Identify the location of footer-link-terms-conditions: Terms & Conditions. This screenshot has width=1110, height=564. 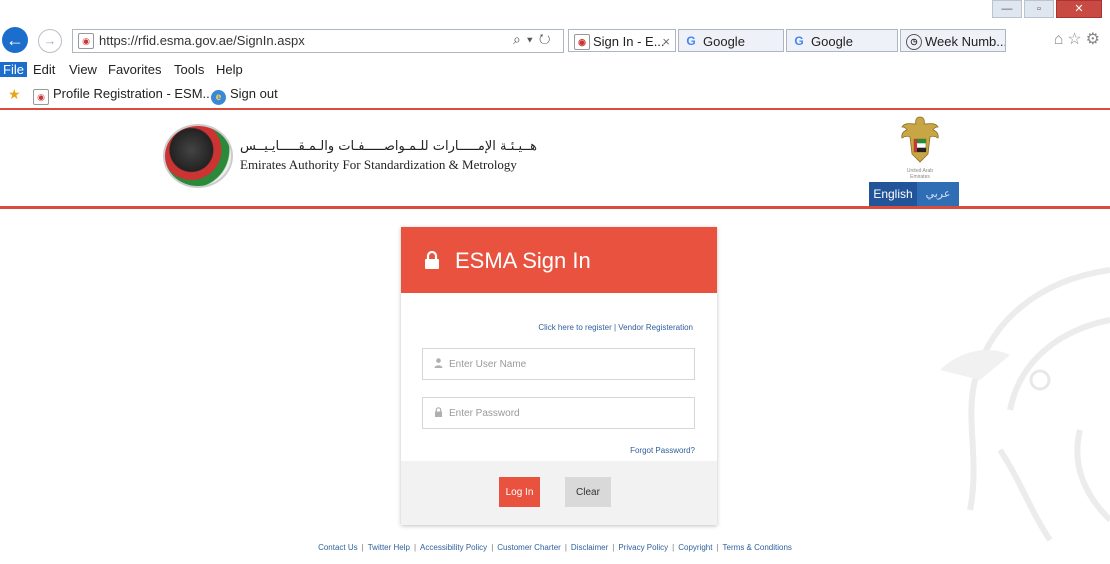
(757, 547).